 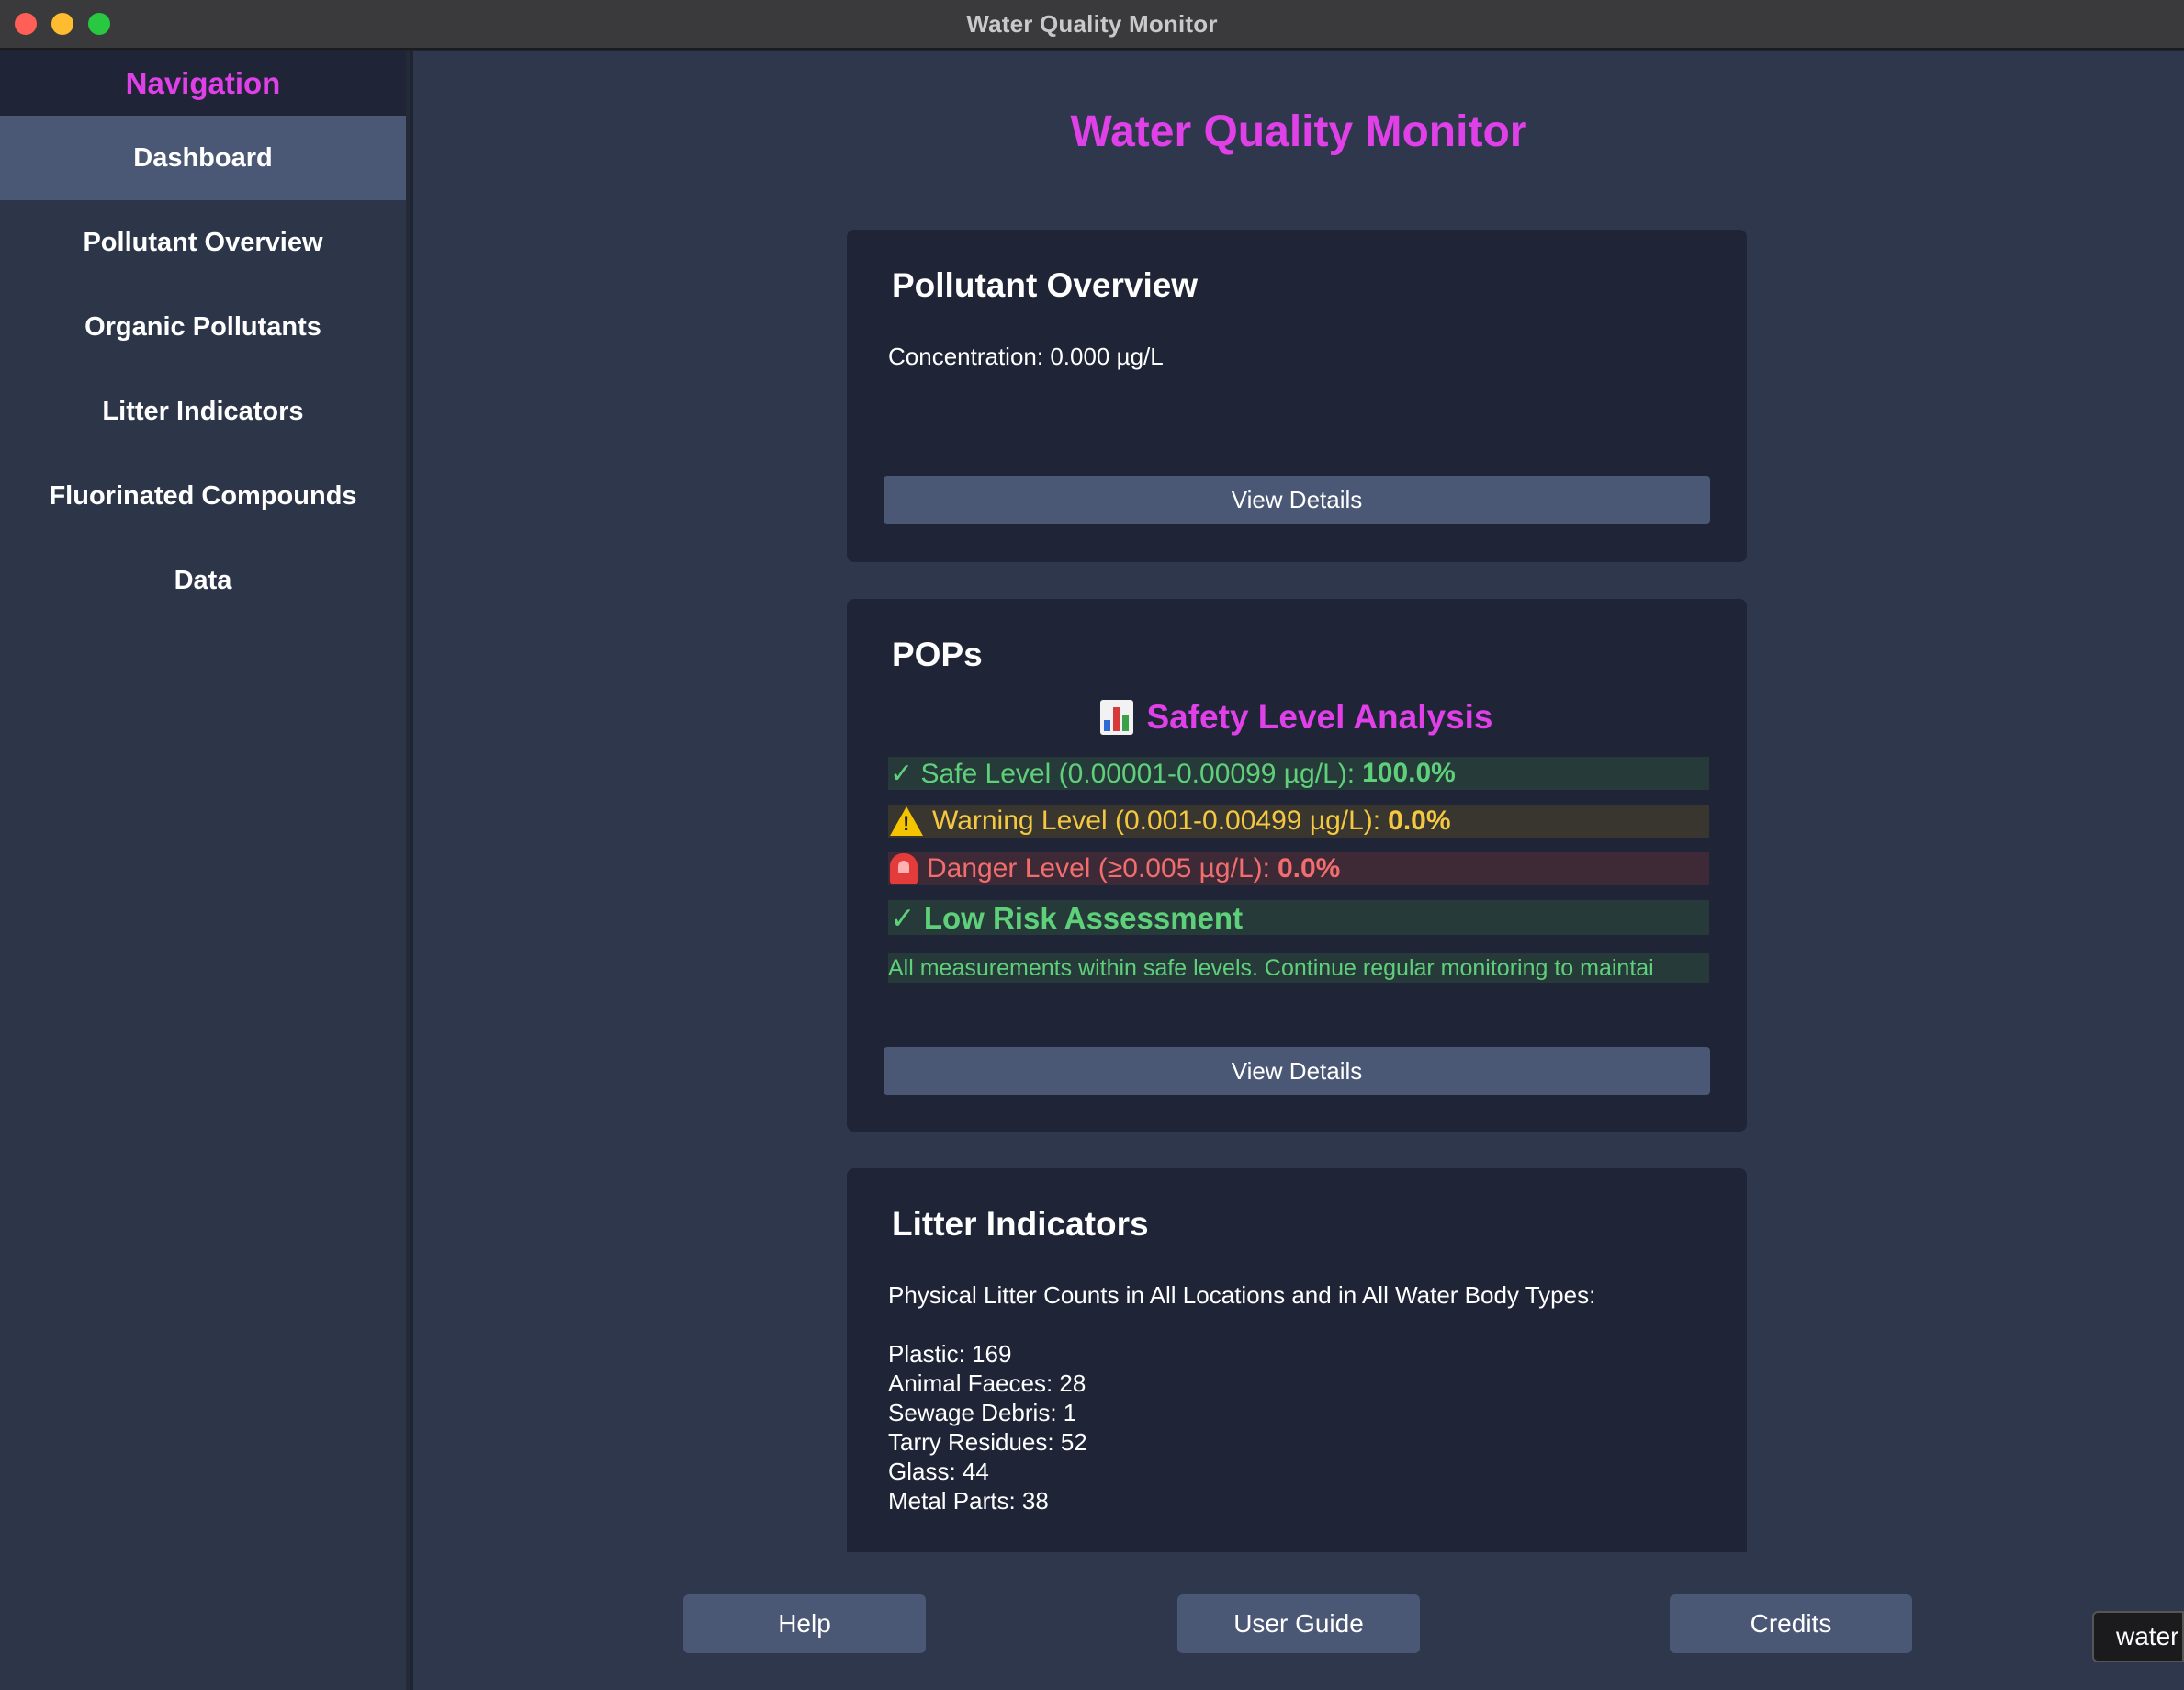 I want to click on safe-level-value: 100.0%, so click(x=1409, y=773).